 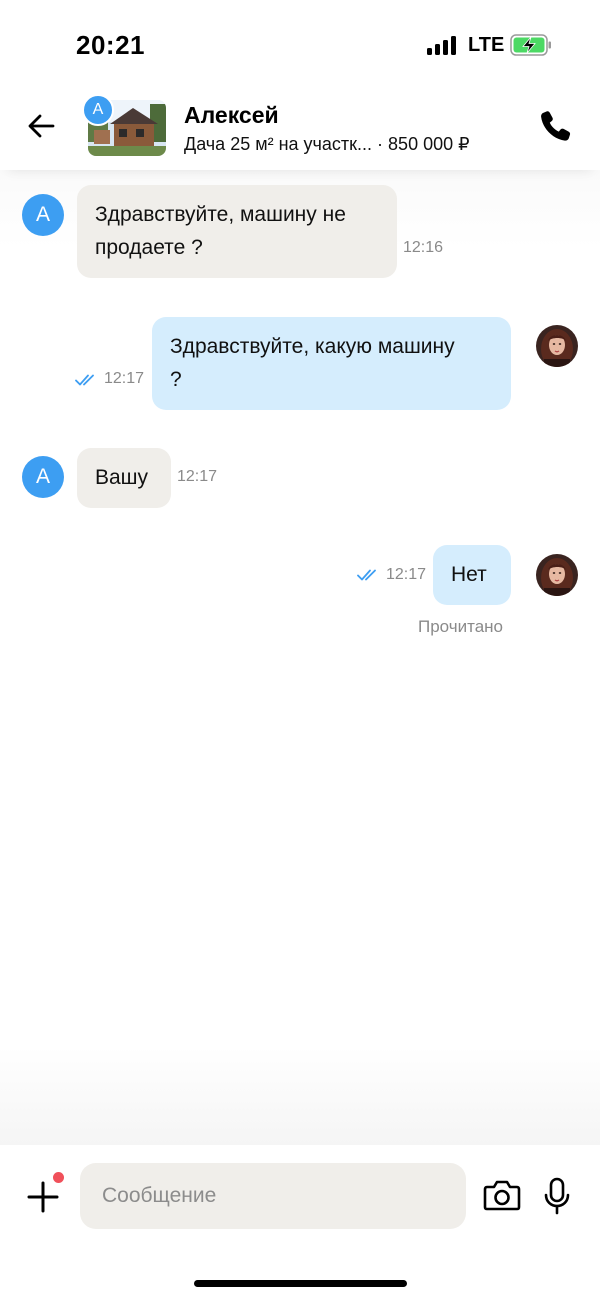 I want to click on network-type: LTE, so click(x=486, y=45).